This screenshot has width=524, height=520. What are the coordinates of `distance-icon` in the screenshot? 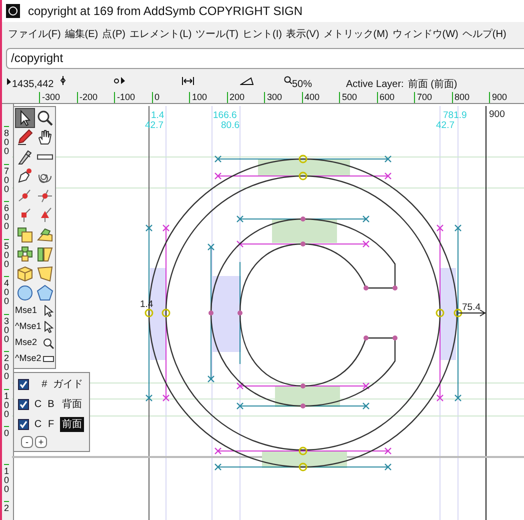 It's located at (120, 80).